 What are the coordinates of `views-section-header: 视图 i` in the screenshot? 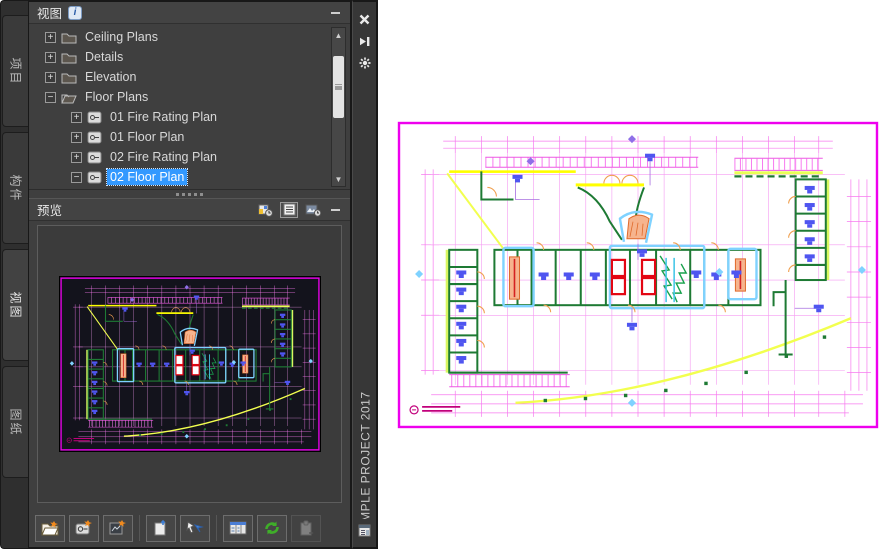 It's located at (189, 13).